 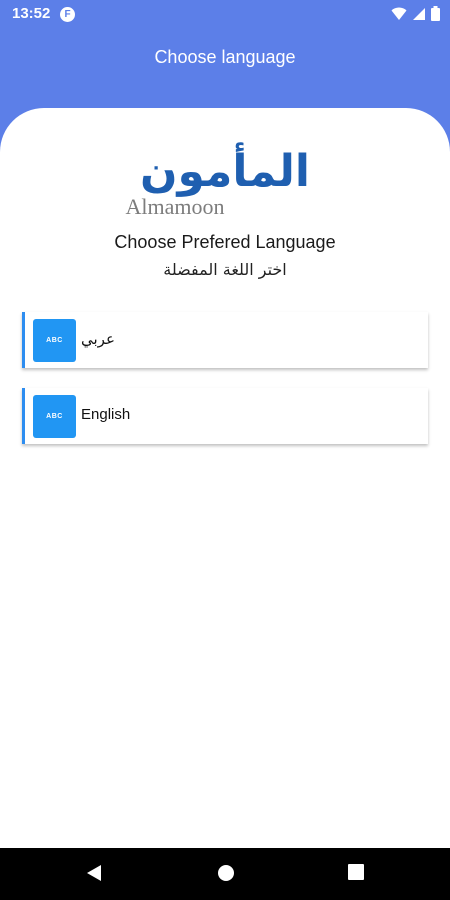 I want to click on wifi-icon, so click(x=399, y=13).